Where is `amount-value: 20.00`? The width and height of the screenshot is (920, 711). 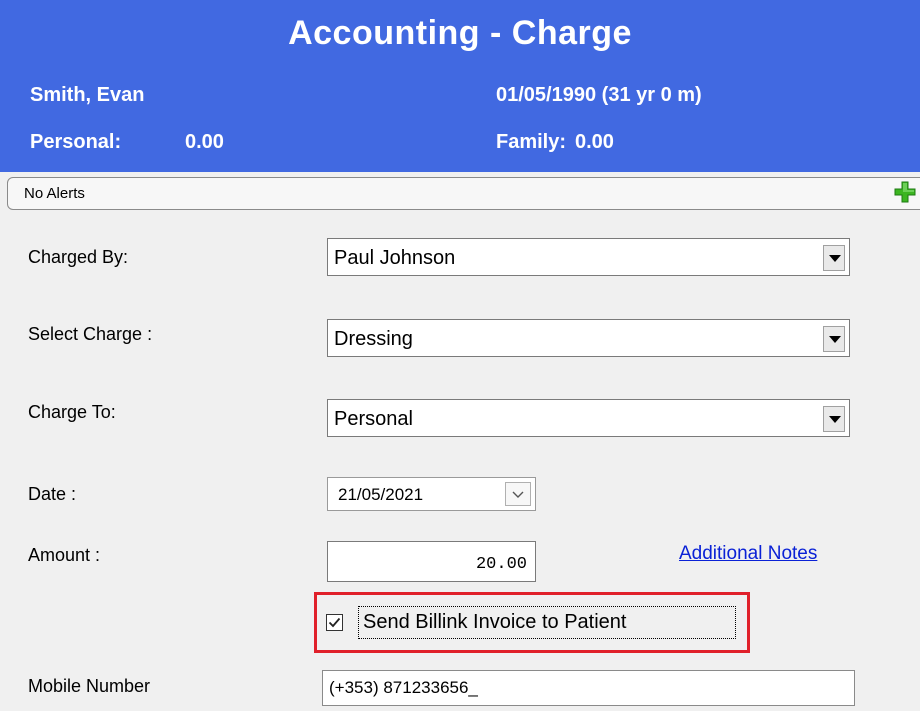
amount-value: 20.00 is located at coordinates (501, 564).